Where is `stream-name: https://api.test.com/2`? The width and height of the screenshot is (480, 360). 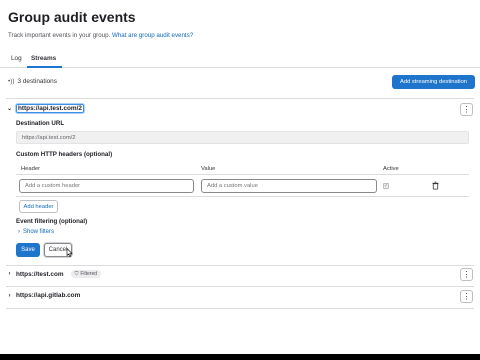 stream-name: https://api.test.com/2 is located at coordinates (50, 108).